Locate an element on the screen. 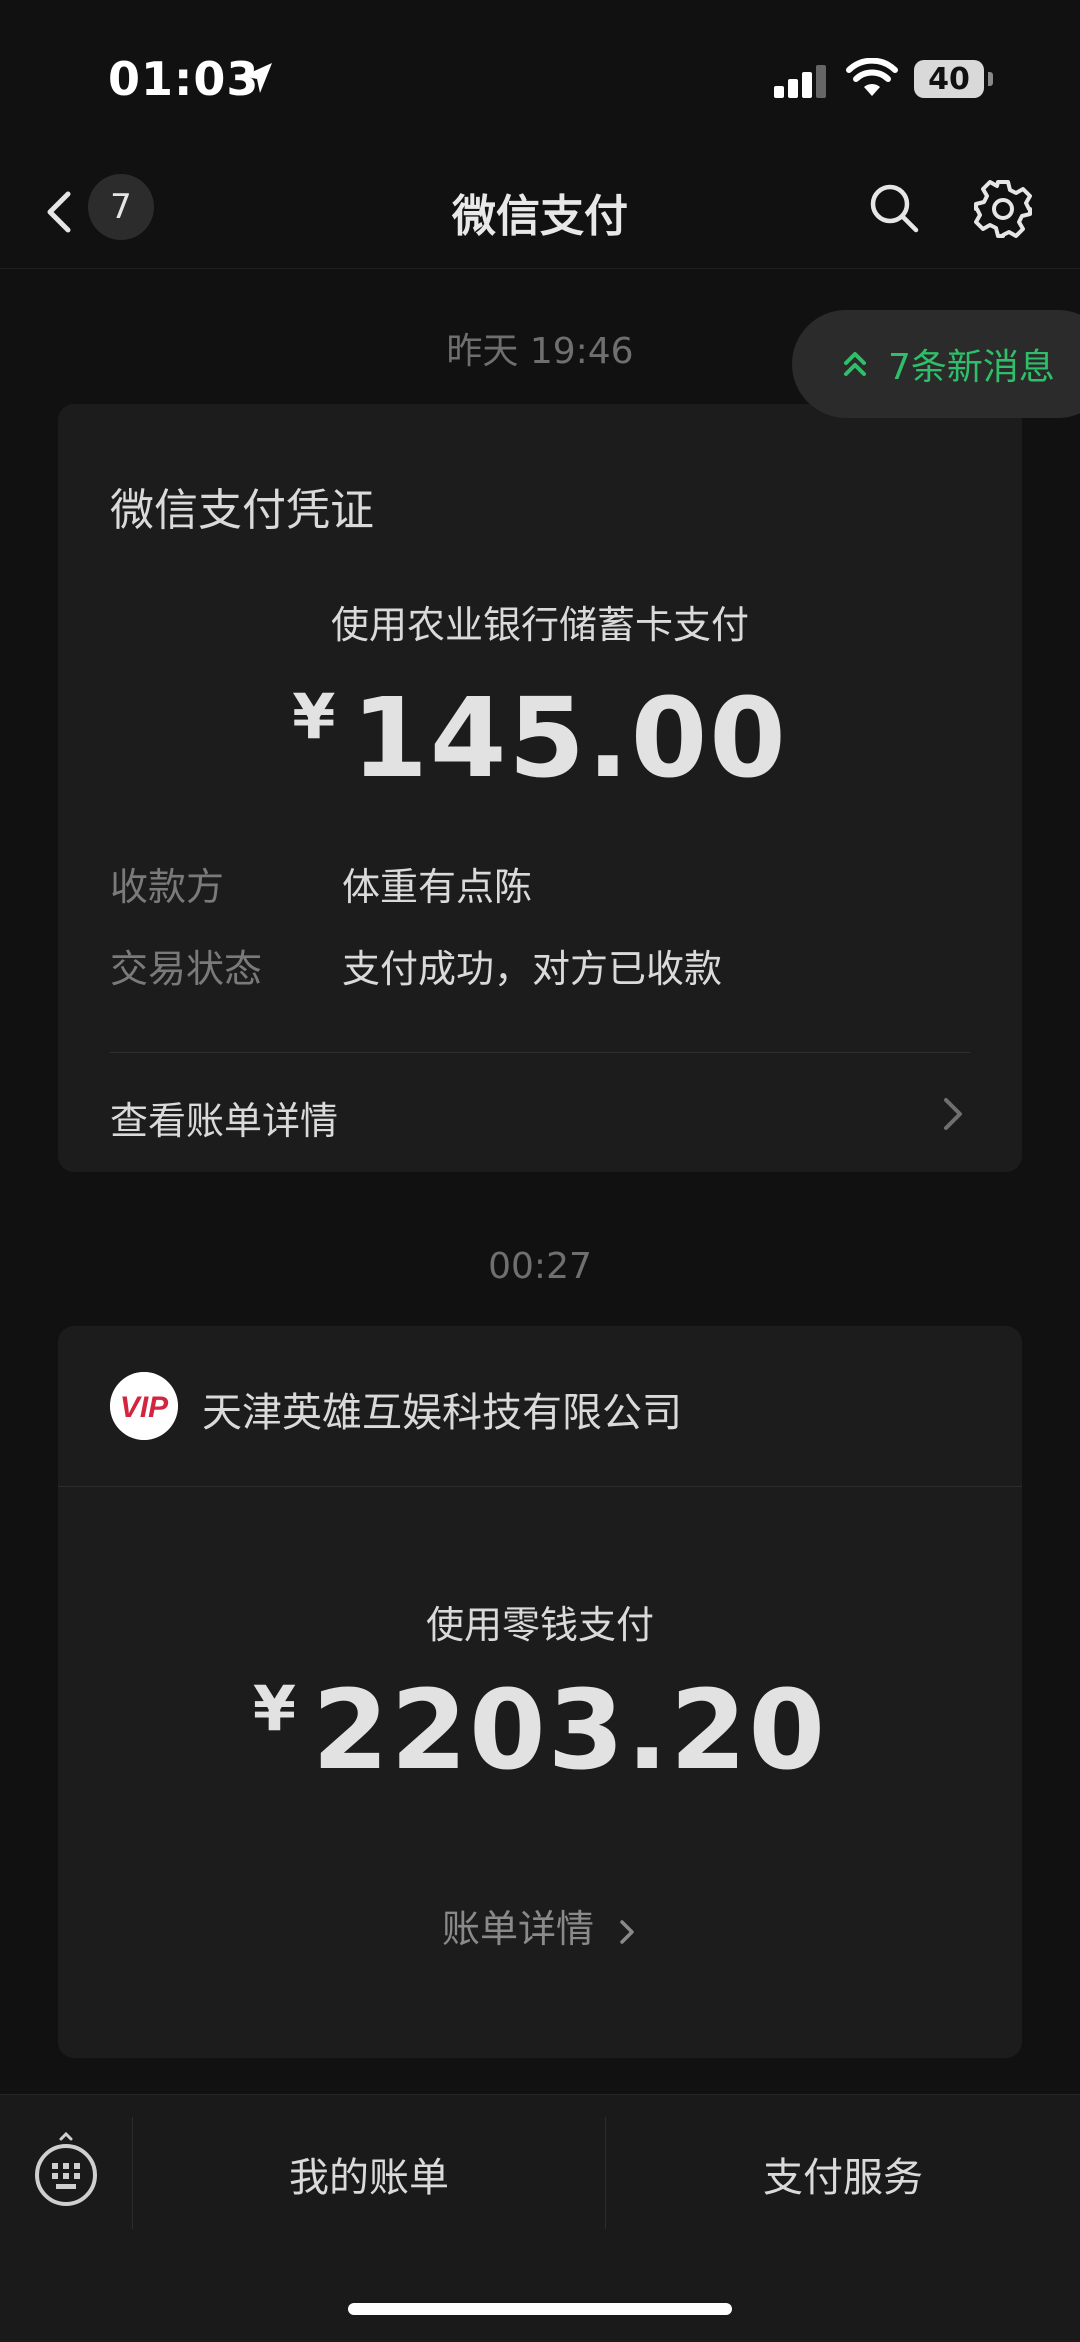 Image resolution: width=1080 pixels, height=2342 pixels. new-messages-button: 7条新消息 is located at coordinates (936, 364).